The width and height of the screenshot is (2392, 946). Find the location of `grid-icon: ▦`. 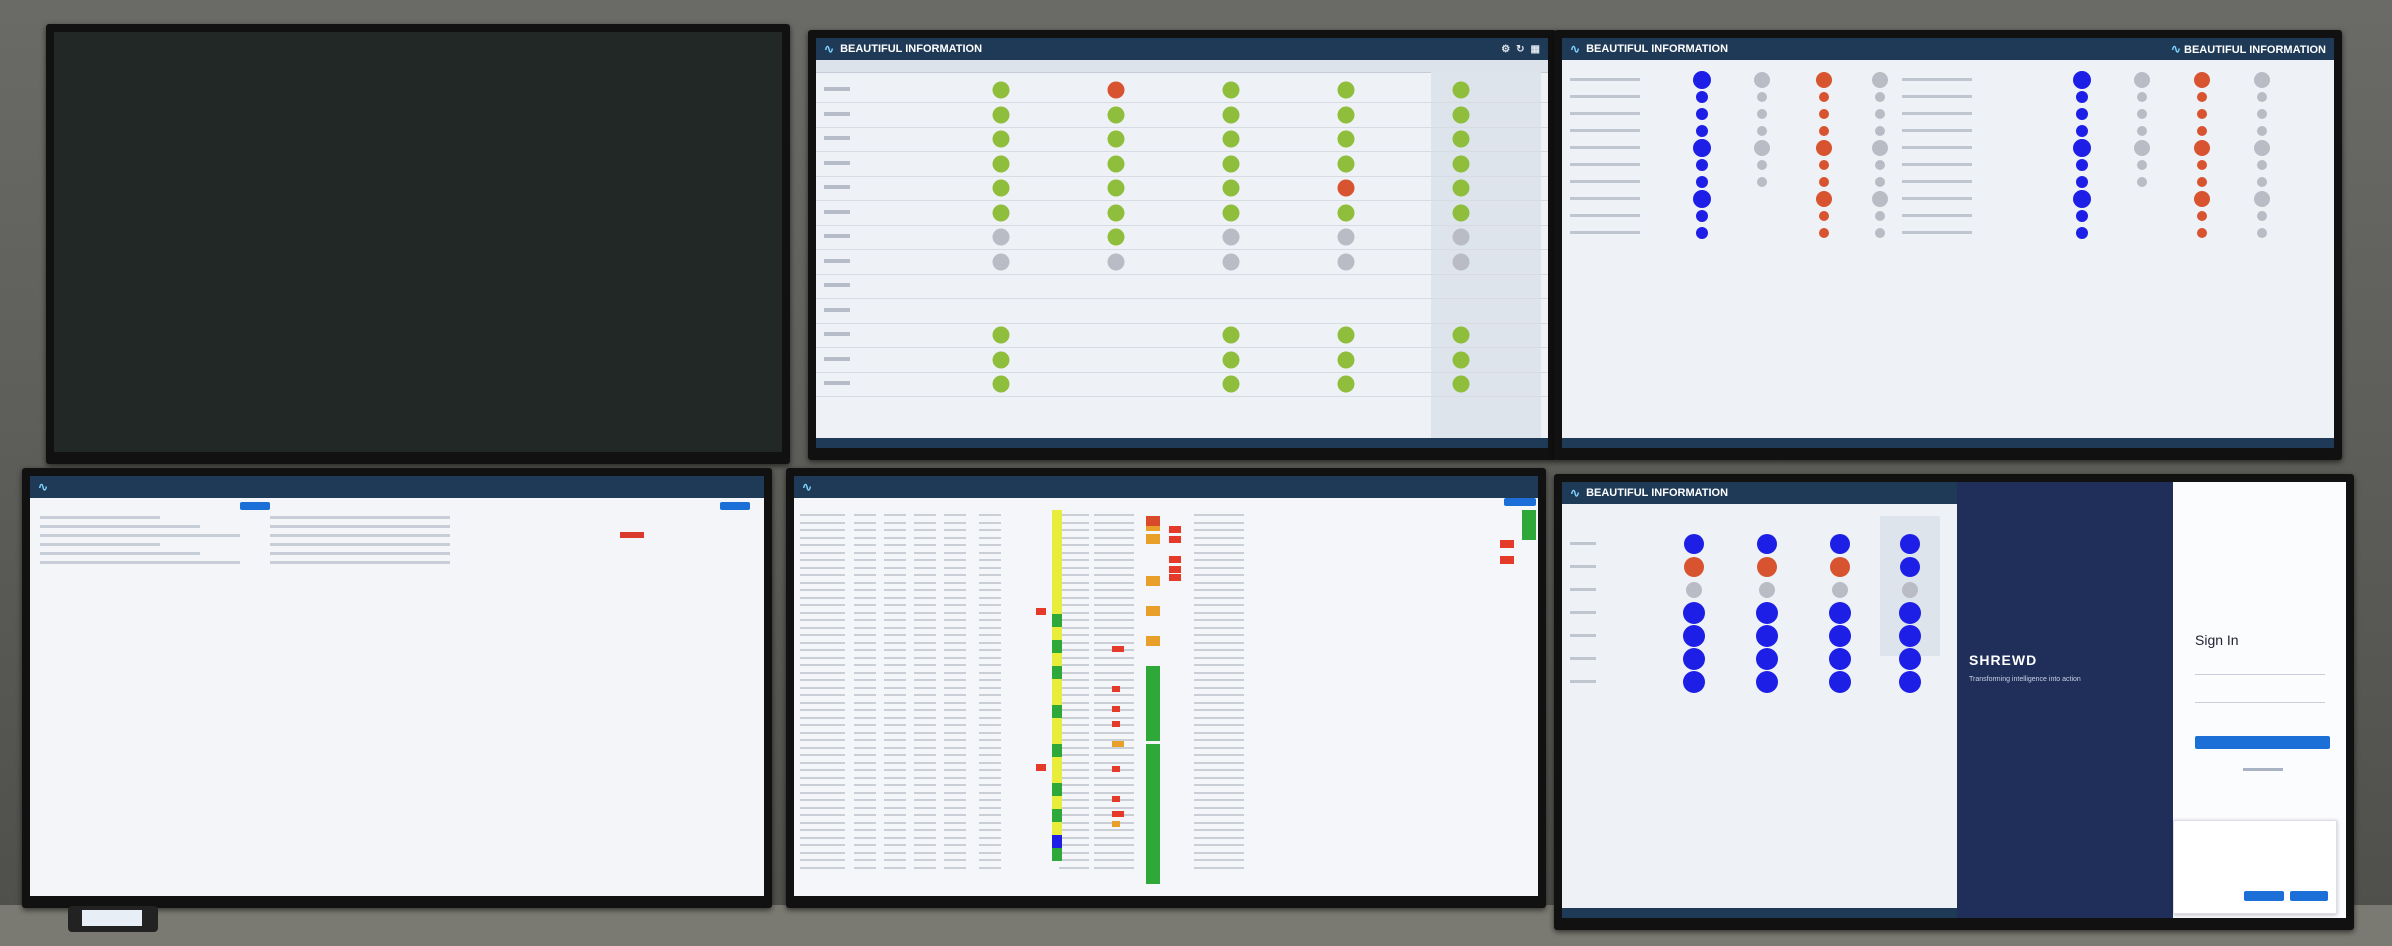

grid-icon: ▦ is located at coordinates (1535, 49).